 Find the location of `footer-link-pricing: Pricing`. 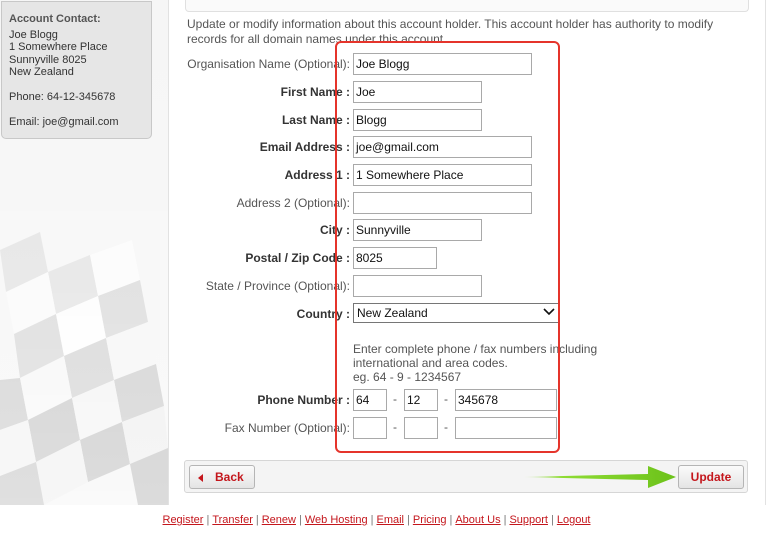

footer-link-pricing: Pricing is located at coordinates (430, 520).